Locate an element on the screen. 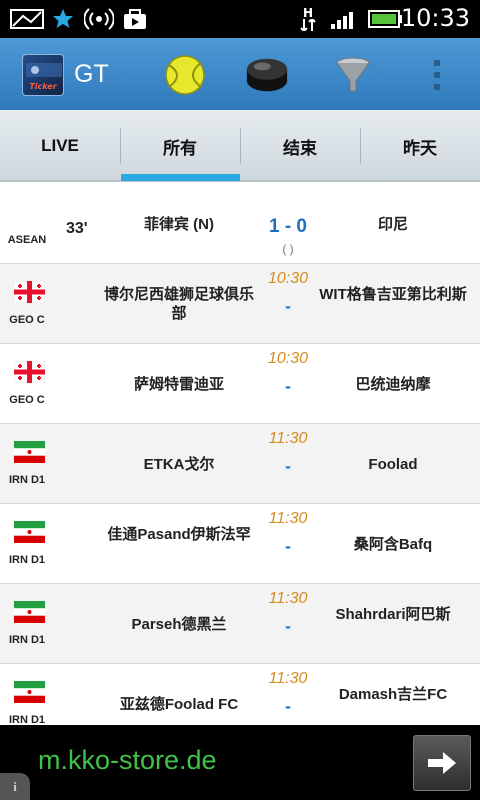 This screenshot has width=480, height=800. match-row: IRN D1 Parseh德黑兰 11:30 - Shahrdari阿巴斯 is located at coordinates (240, 624).